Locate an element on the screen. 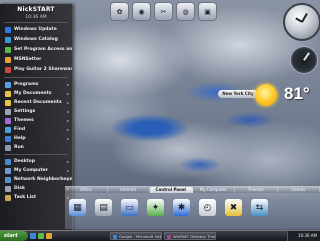 The image size is (320, 241). panel-icons: ▦ ▤ ▭ ✦ ✱ ◴ ✖ ⇆ is located at coordinates (168, 207).